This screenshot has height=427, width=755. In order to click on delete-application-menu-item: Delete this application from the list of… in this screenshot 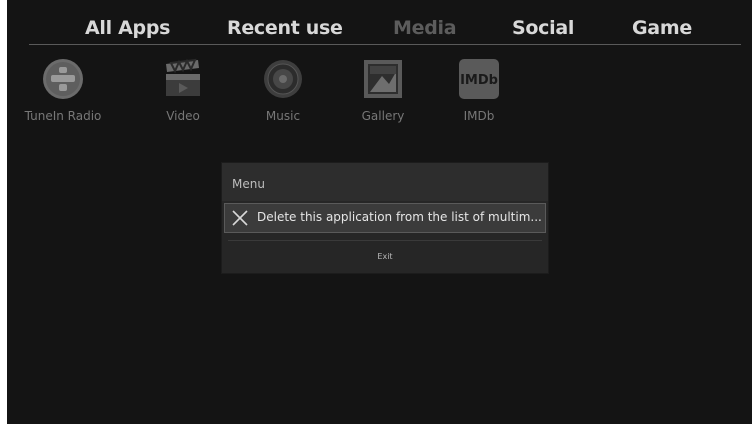, I will do `click(385, 218)`.